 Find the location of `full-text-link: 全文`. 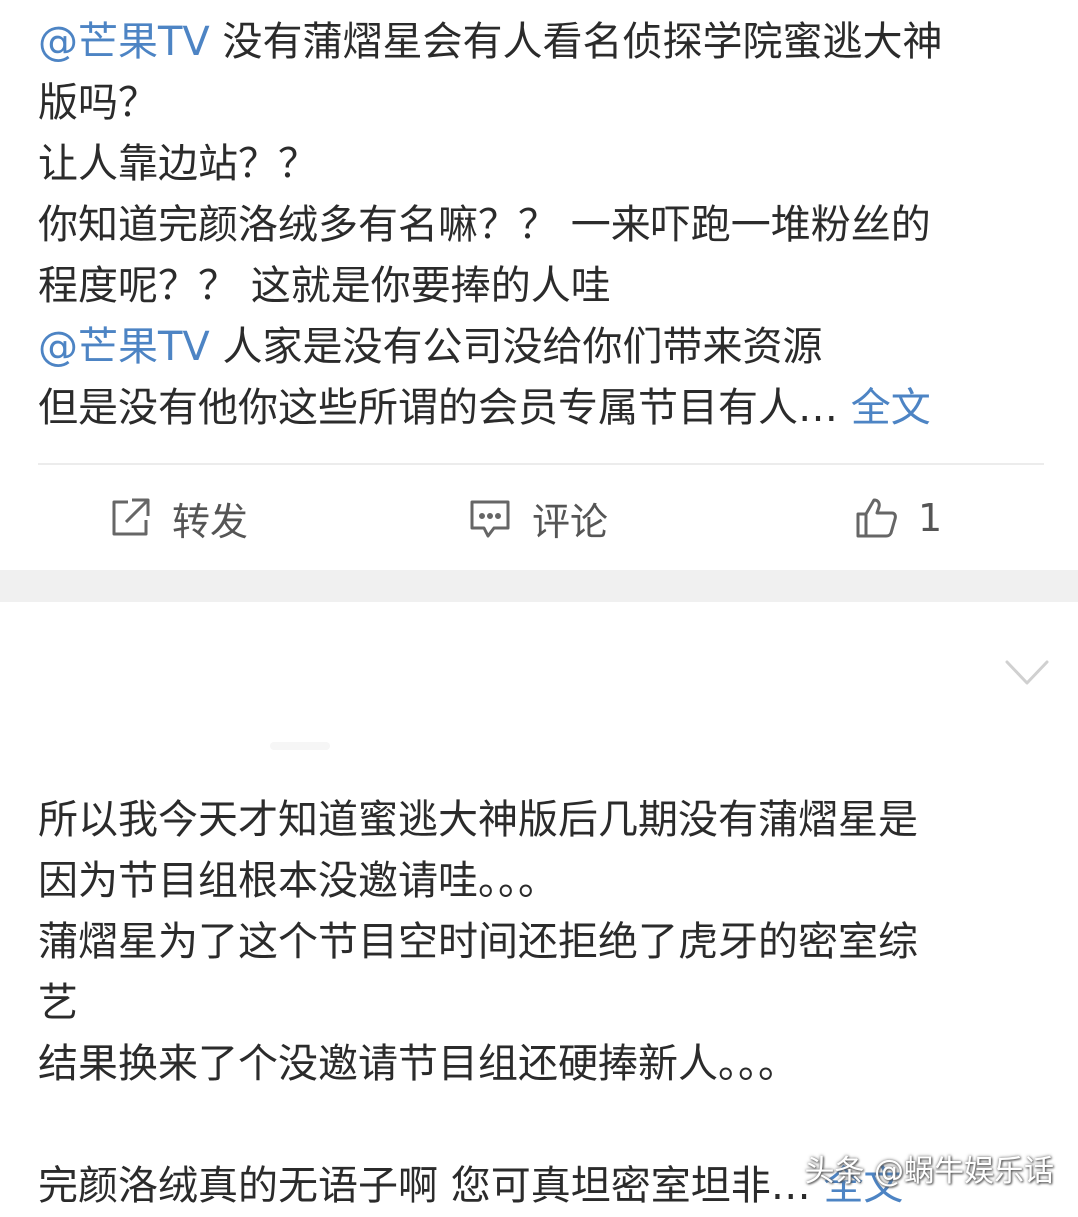

full-text-link: 全文 is located at coordinates (891, 408).